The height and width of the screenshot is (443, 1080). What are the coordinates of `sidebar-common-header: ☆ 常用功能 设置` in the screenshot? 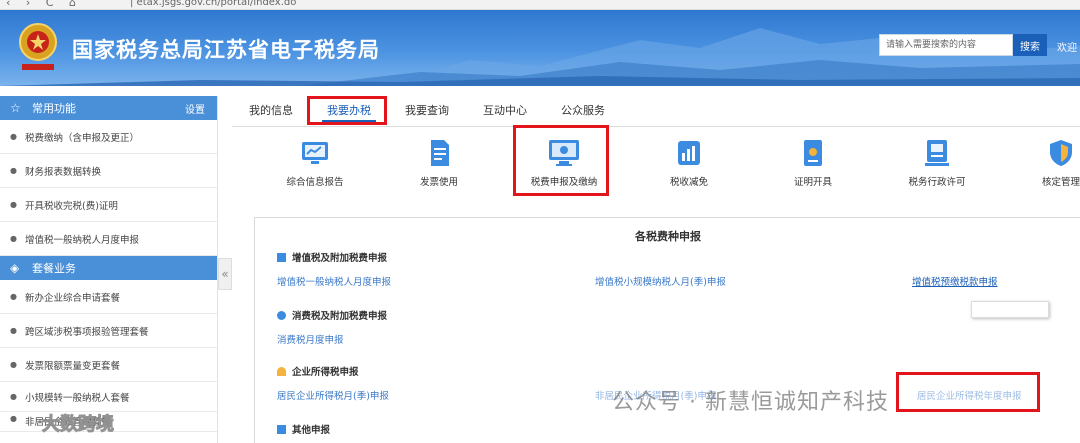 It's located at (108, 108).